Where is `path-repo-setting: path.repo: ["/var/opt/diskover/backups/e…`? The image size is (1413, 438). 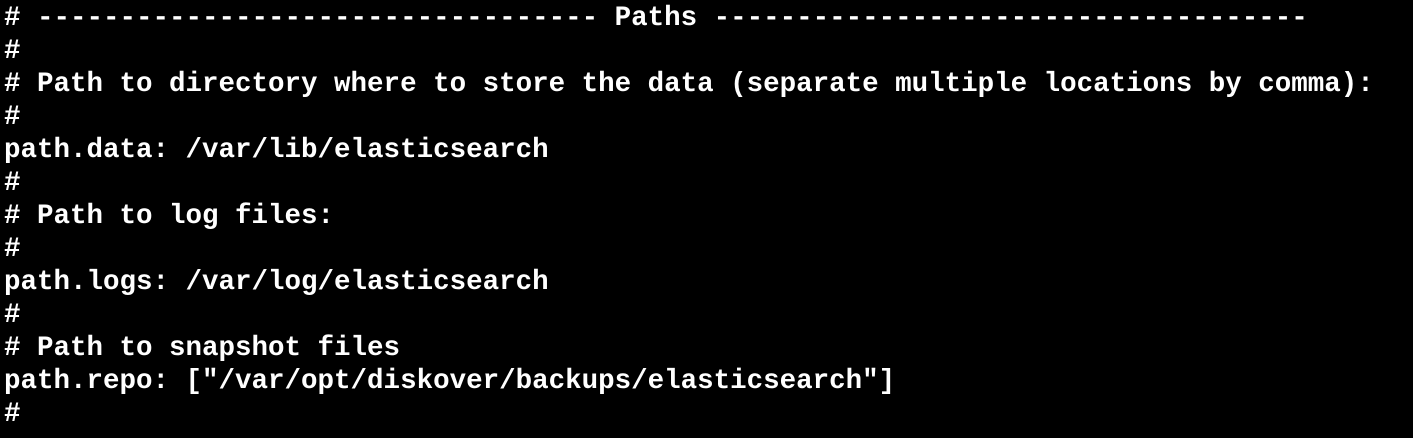 path-repo-setting: path.repo: ["/var/opt/diskover/backups/e… is located at coordinates (450, 381).